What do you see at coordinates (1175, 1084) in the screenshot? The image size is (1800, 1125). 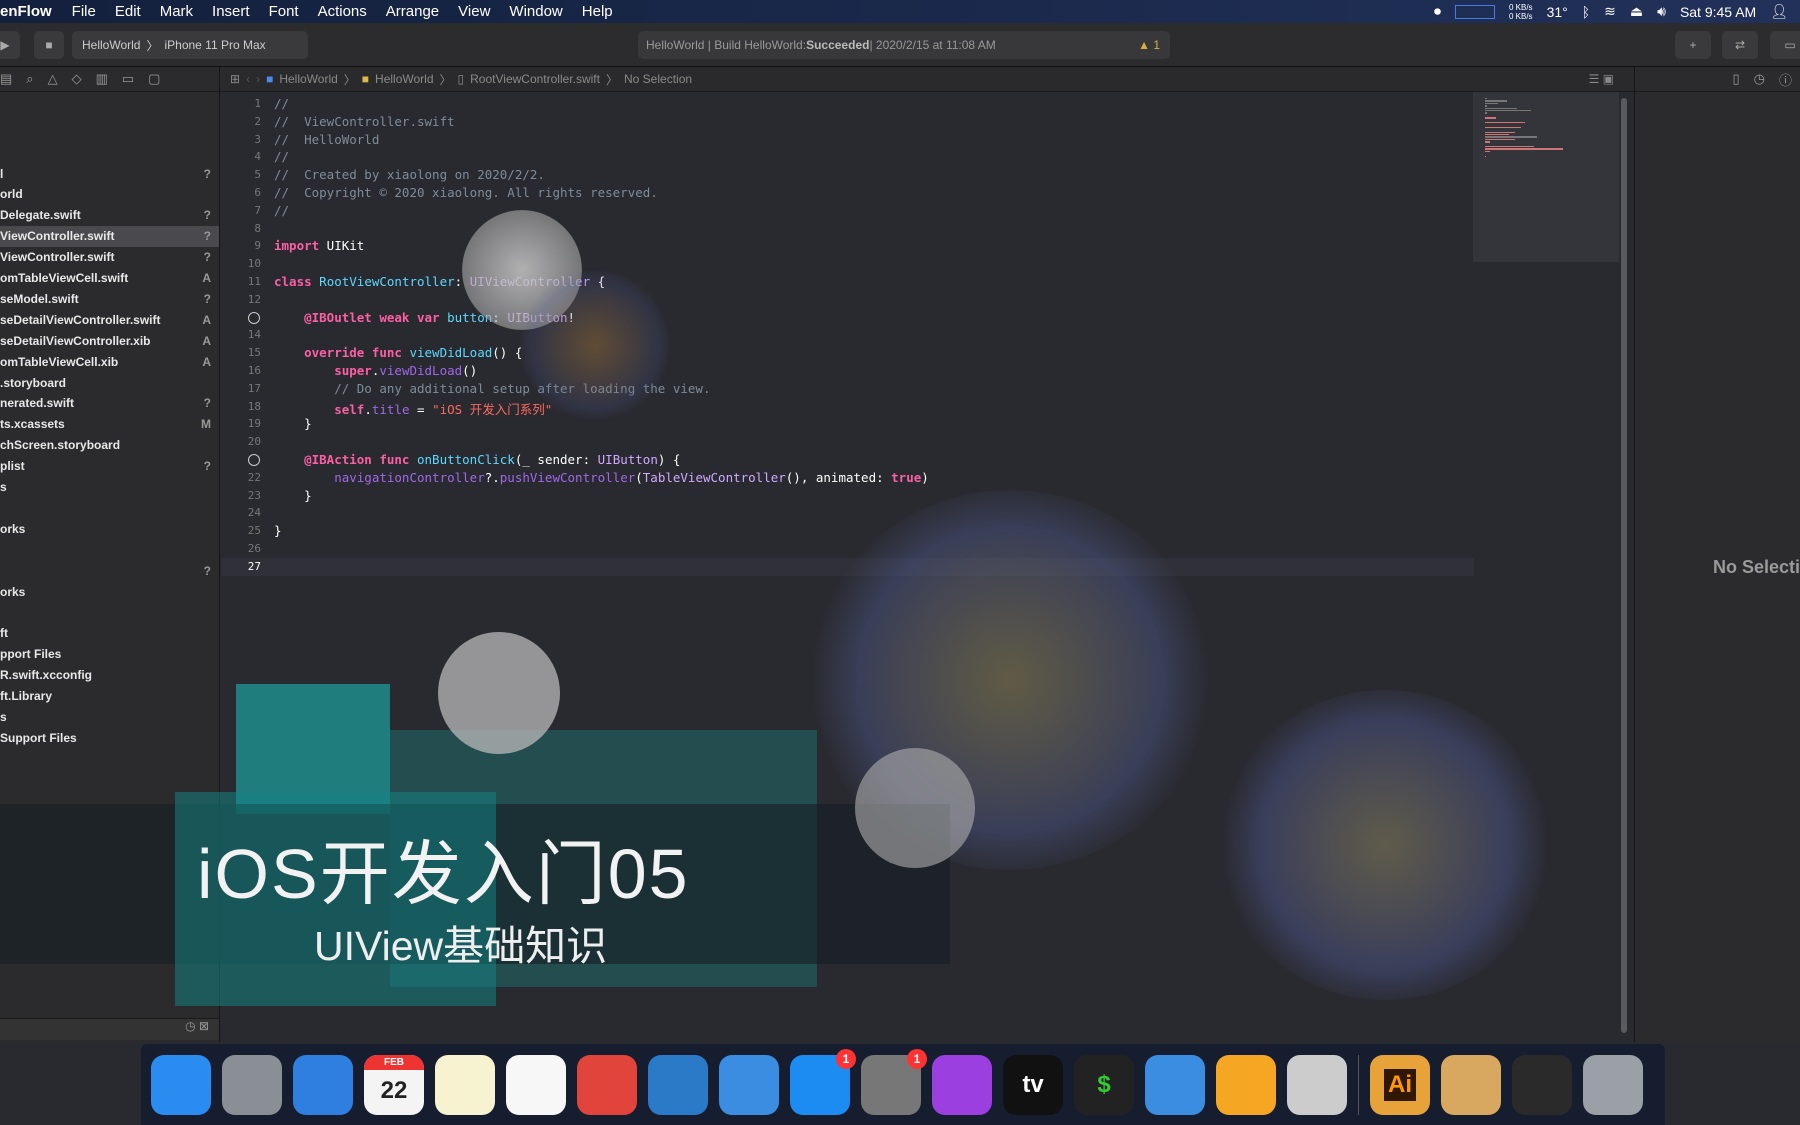 I see `simulator-icon` at bounding box center [1175, 1084].